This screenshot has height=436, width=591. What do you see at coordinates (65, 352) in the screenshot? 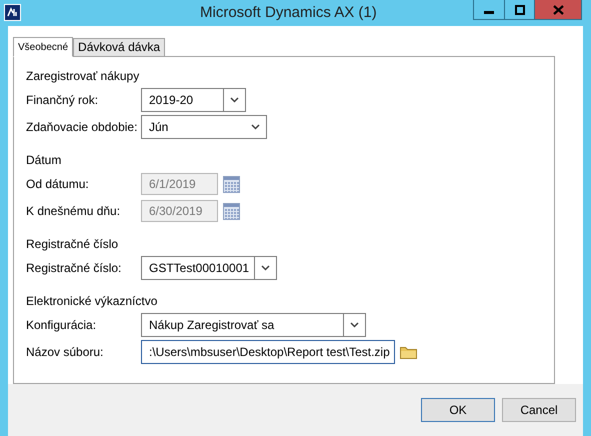
I see `field-label: Názov súboru:` at bounding box center [65, 352].